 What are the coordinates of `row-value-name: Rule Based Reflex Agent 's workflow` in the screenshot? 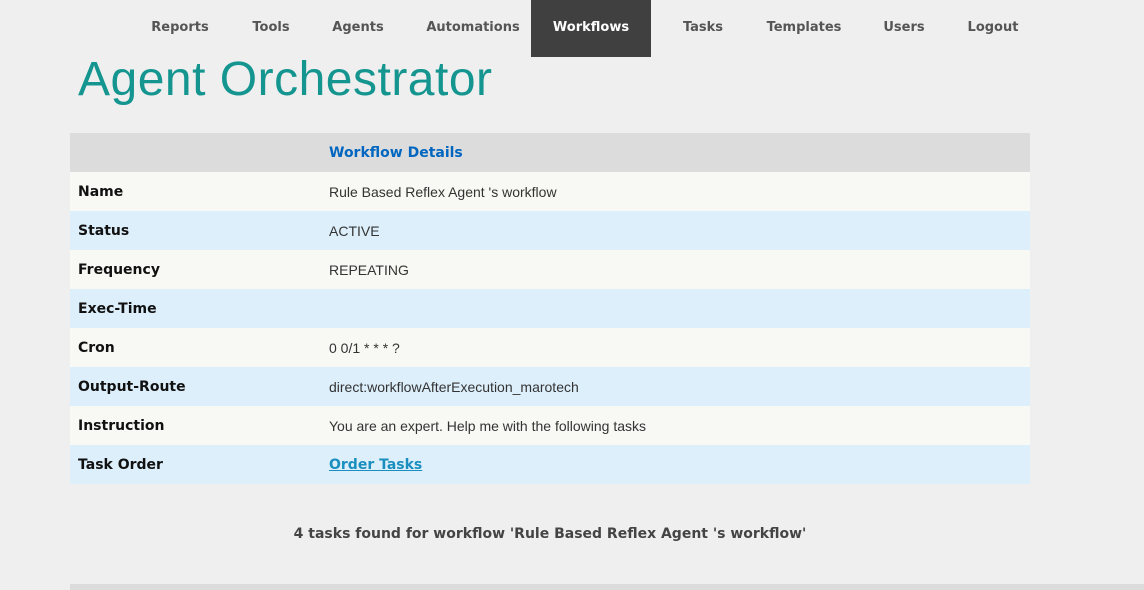 It's located at (674, 191).